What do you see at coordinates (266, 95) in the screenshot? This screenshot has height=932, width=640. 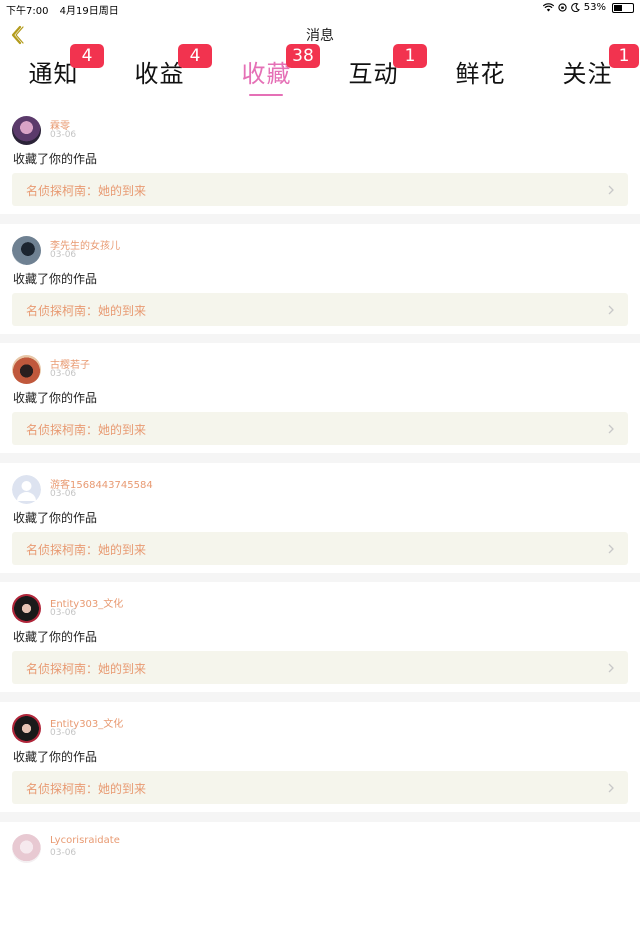 I see `active-tab-indicator` at bounding box center [266, 95].